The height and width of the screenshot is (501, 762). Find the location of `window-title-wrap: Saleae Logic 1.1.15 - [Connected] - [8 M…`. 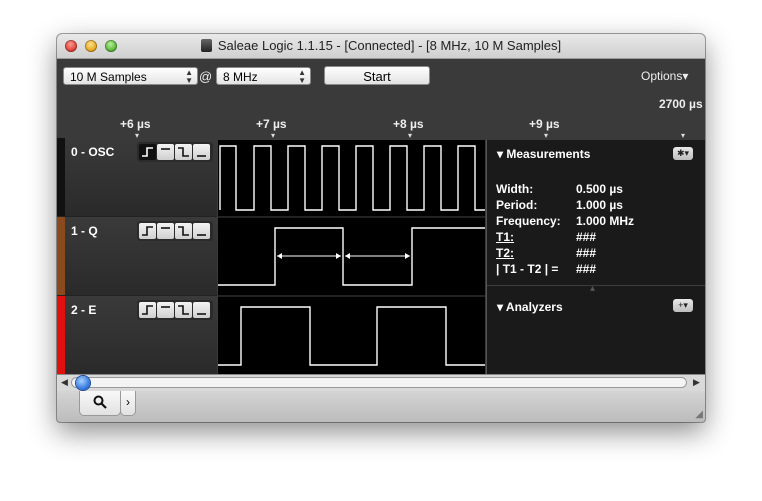

window-title-wrap: Saleae Logic 1.1.15 - [Connected] - [8 M… is located at coordinates (381, 45).